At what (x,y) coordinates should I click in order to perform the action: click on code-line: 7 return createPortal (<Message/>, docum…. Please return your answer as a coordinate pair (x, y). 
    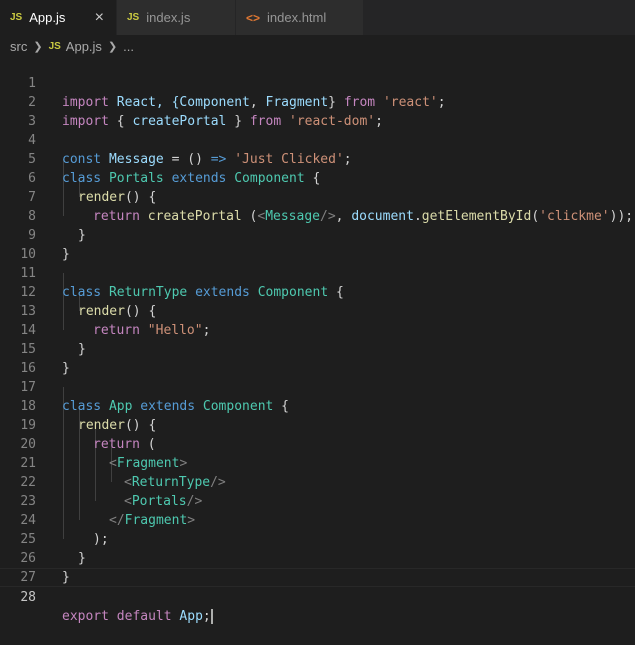
    Looking at the image, I should click on (317, 196).